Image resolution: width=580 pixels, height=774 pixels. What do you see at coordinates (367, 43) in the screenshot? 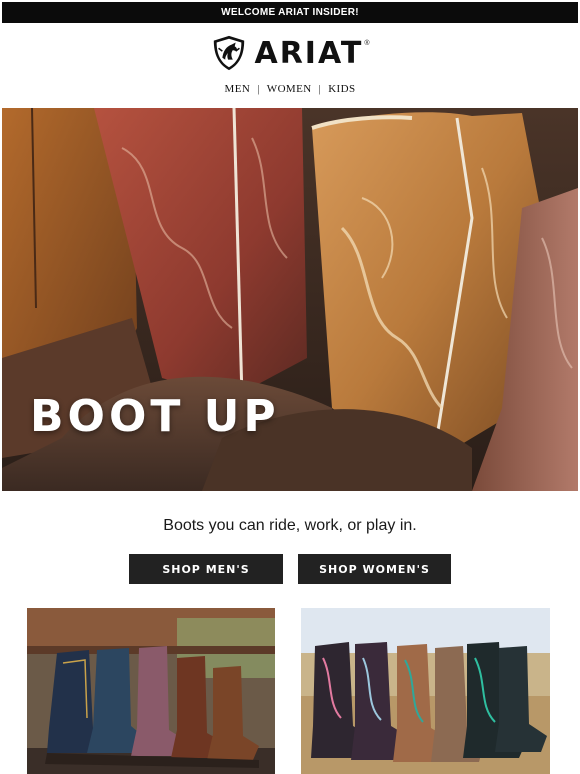
I see `registered-mark: ®` at bounding box center [367, 43].